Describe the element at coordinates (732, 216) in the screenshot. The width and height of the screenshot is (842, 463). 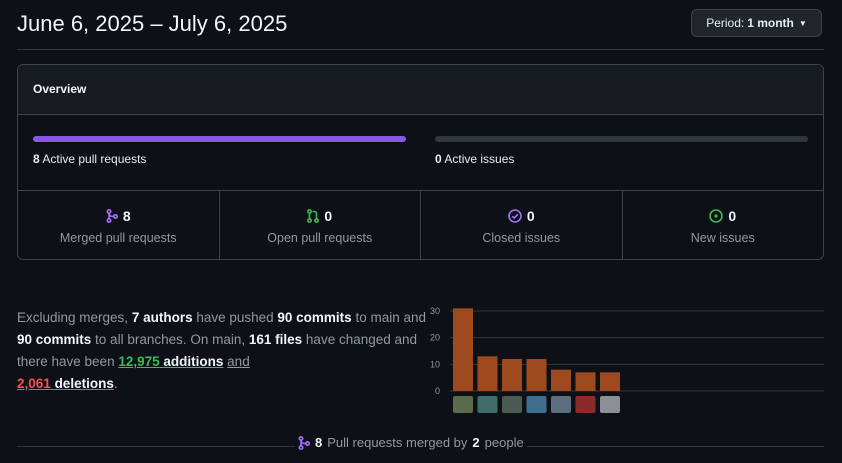
I see `new-count: 0` at that location.